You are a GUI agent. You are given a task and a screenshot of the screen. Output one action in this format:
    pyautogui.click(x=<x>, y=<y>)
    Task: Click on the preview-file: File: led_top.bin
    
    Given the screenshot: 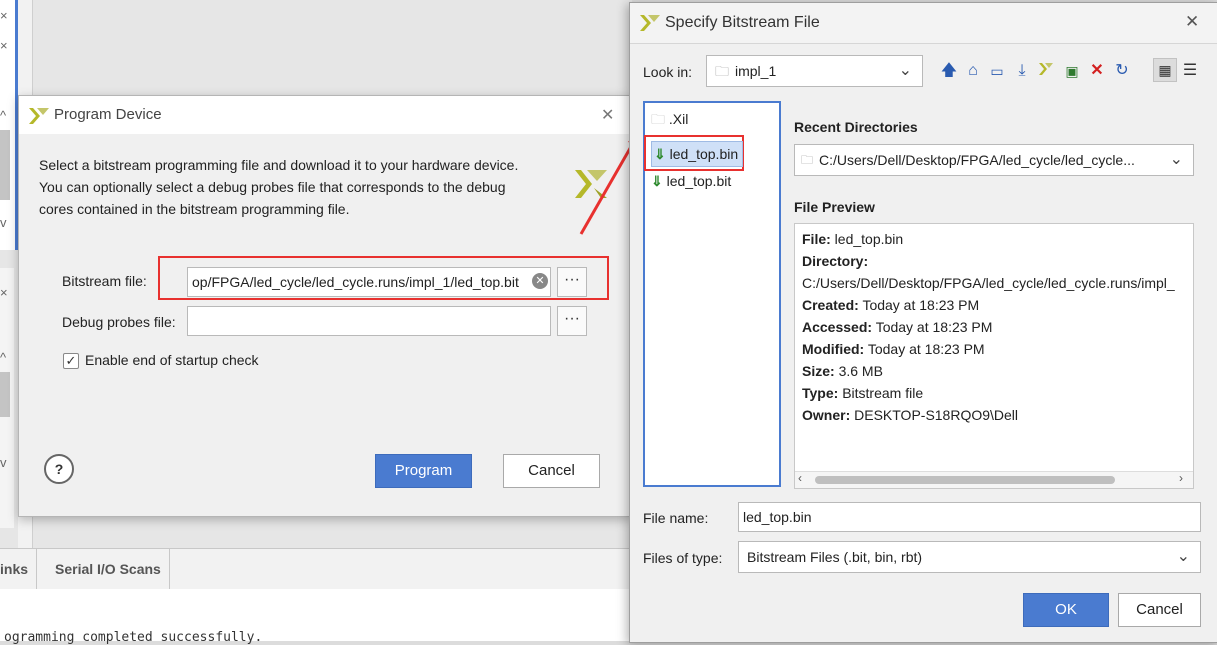 What is the action you would take?
    pyautogui.click(x=853, y=239)
    